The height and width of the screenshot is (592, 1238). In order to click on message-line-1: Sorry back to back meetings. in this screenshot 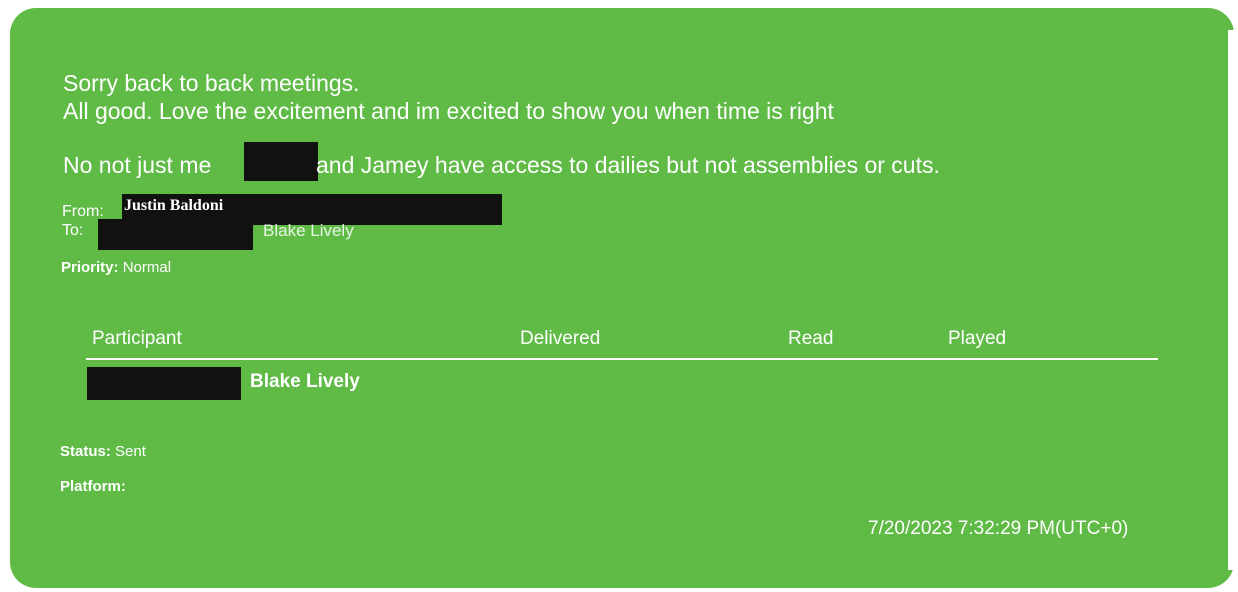, I will do `click(211, 83)`.